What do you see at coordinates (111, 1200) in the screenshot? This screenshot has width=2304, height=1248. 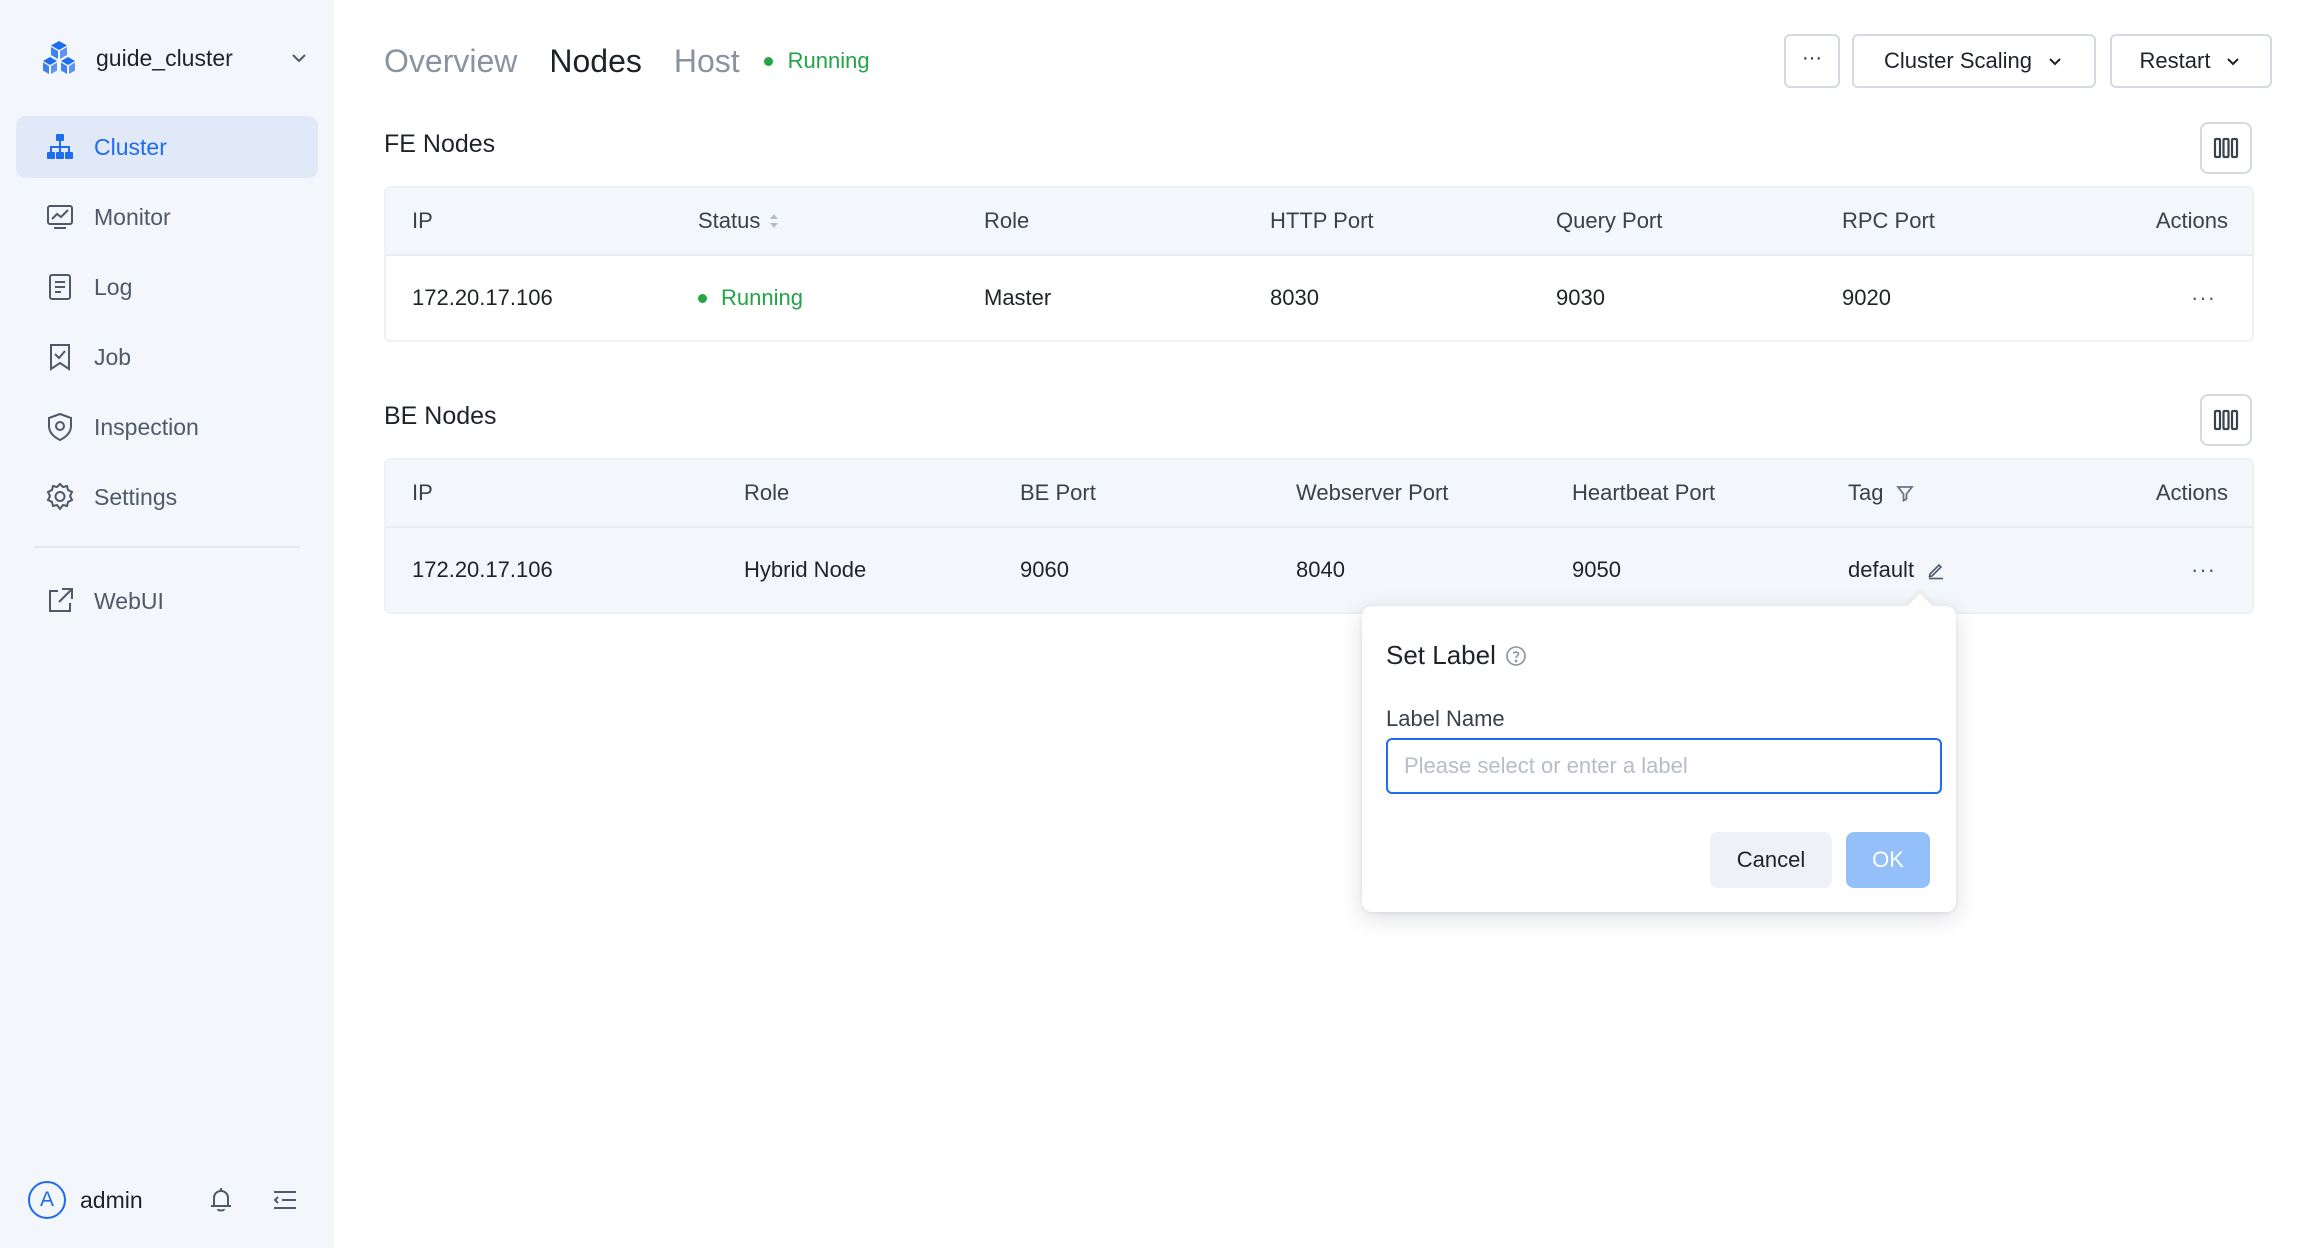 I see `user-name: admin` at bounding box center [111, 1200].